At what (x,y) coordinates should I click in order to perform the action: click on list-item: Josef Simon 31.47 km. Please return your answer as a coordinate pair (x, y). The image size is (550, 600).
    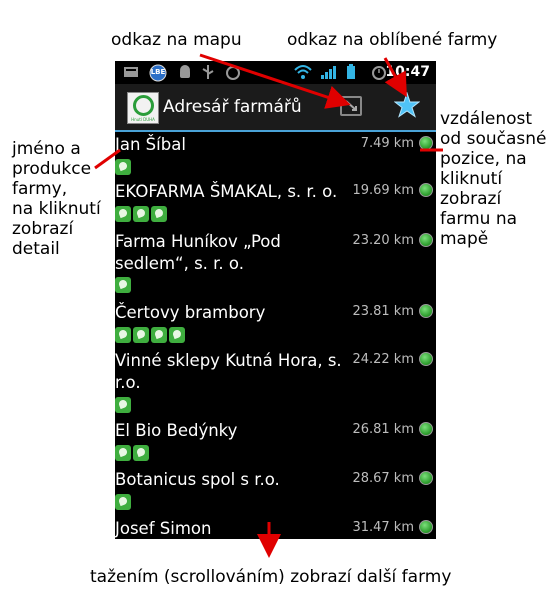
    Looking at the image, I should click on (275, 528).